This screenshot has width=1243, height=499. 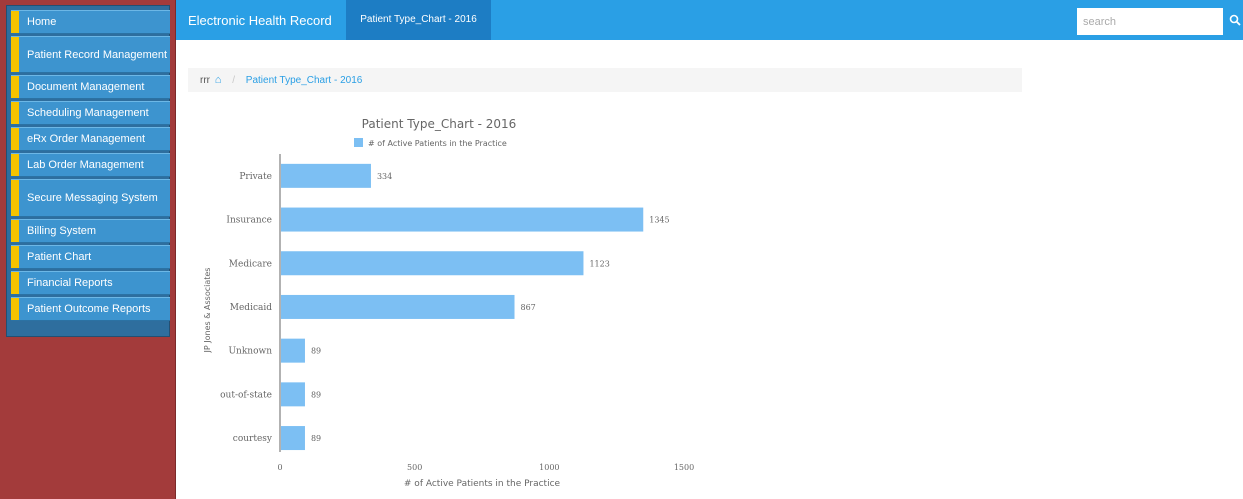 I want to click on sidebar-item-erx-order-management: eRx Order Management, so click(x=90, y=139).